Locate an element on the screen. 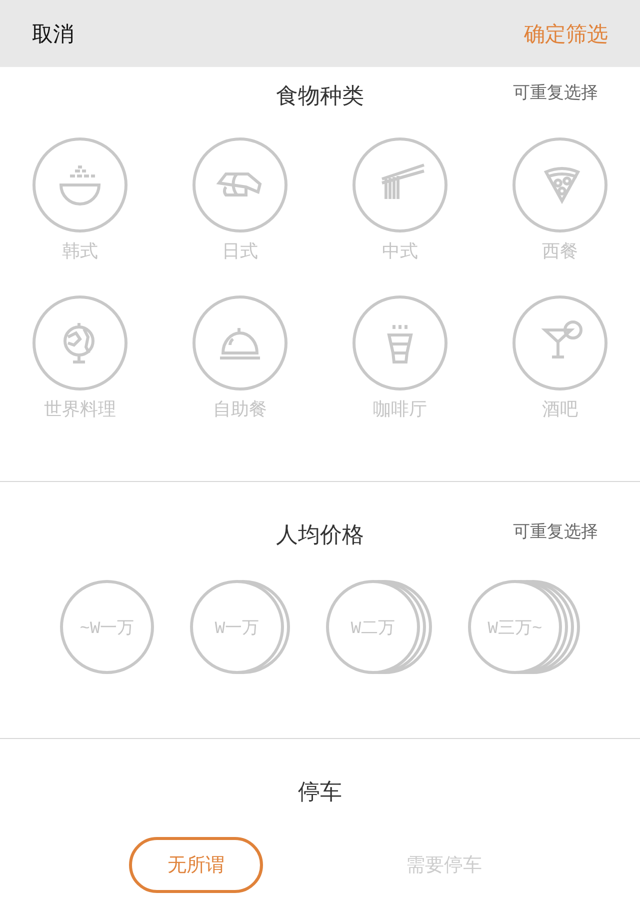 This screenshot has width=640, height=908. section-title: 停车 is located at coordinates (320, 793).